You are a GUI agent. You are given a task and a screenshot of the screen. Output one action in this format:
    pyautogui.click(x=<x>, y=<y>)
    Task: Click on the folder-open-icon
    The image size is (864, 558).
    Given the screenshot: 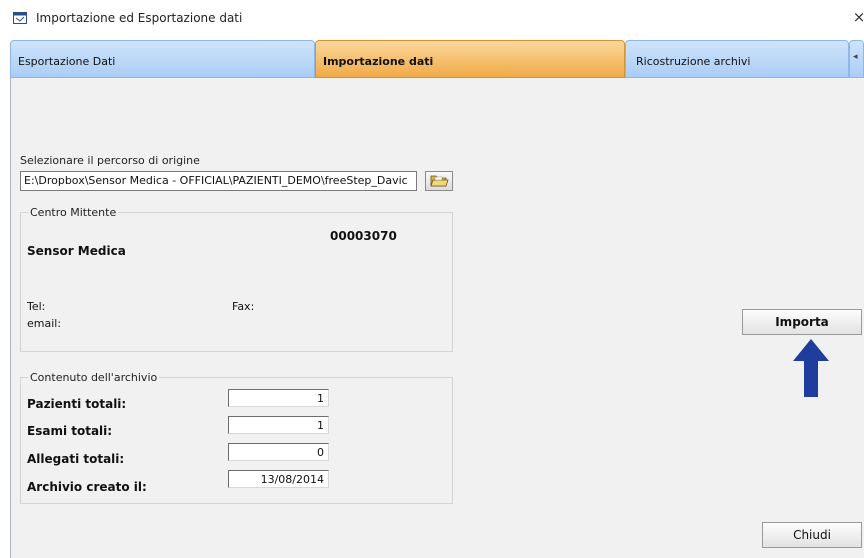 What is the action you would take?
    pyautogui.click(x=439, y=181)
    